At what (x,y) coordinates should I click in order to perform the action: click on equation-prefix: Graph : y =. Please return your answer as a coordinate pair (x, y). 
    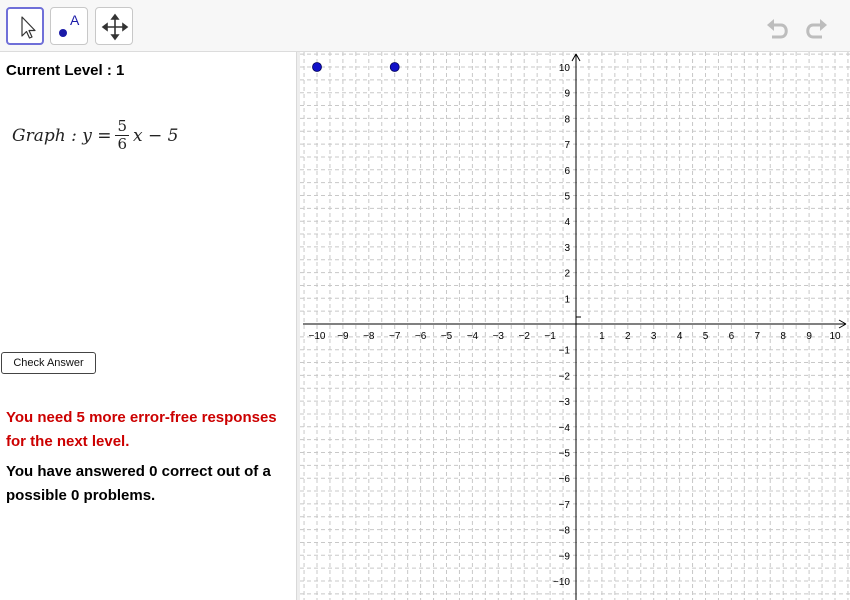
    Looking at the image, I should click on (62, 135).